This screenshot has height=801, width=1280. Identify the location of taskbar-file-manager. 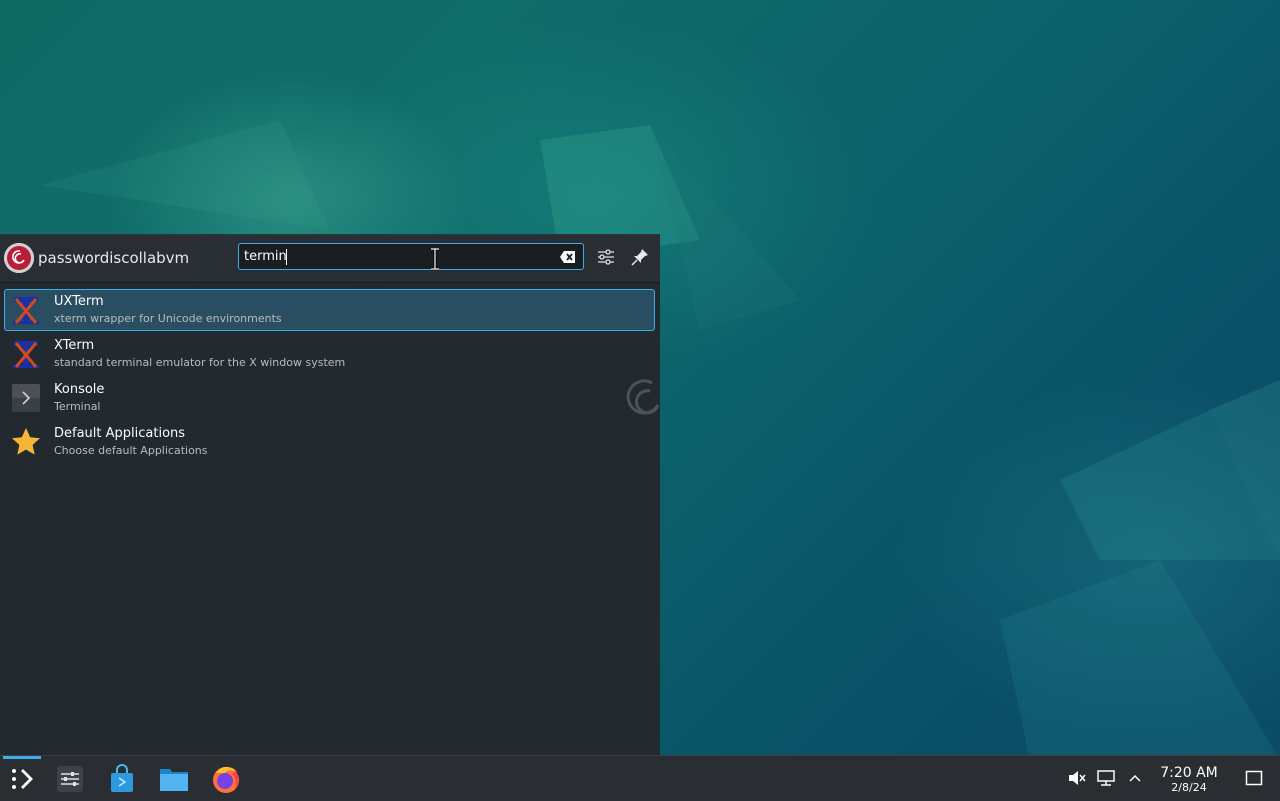
(174, 779).